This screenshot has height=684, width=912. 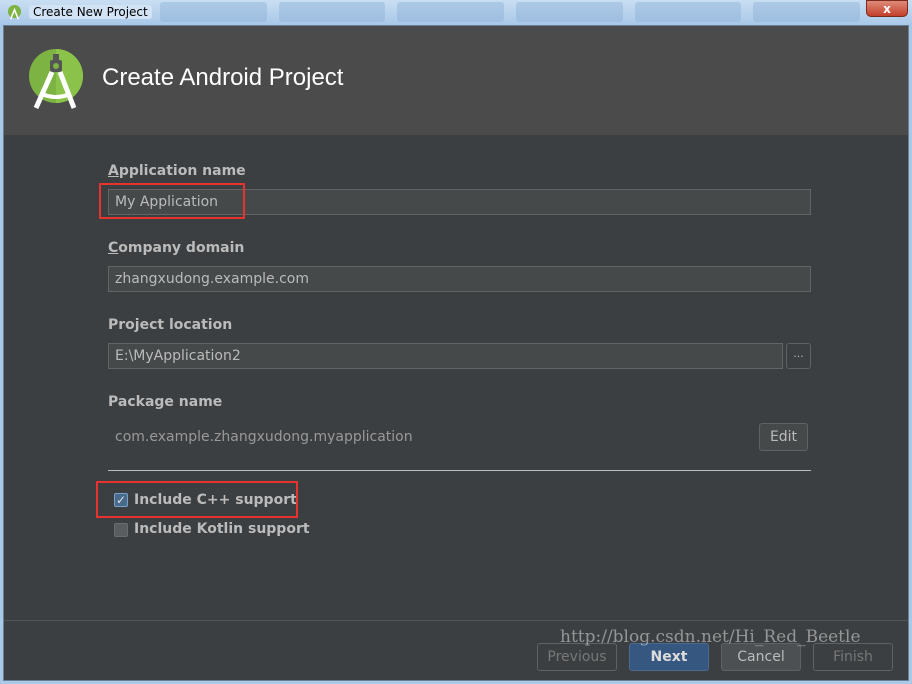 I want to click on project-location-label: Project location, so click(x=170, y=325).